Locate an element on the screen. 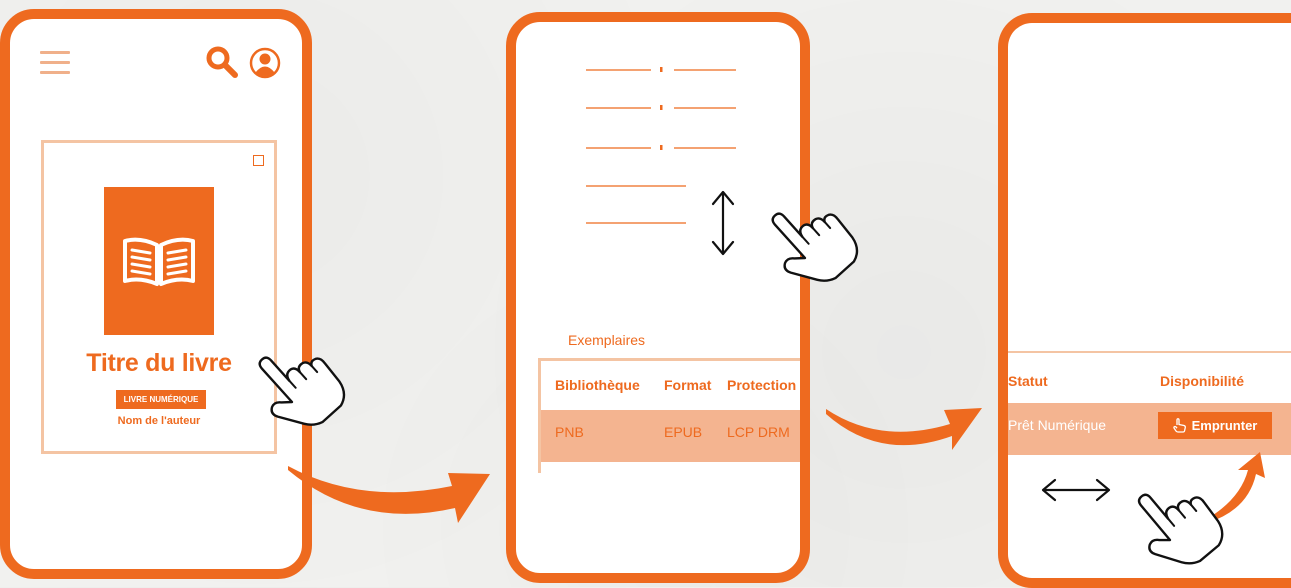 This screenshot has height=588, width=1291. column-header-library: Bibliothèque is located at coordinates (597, 385).